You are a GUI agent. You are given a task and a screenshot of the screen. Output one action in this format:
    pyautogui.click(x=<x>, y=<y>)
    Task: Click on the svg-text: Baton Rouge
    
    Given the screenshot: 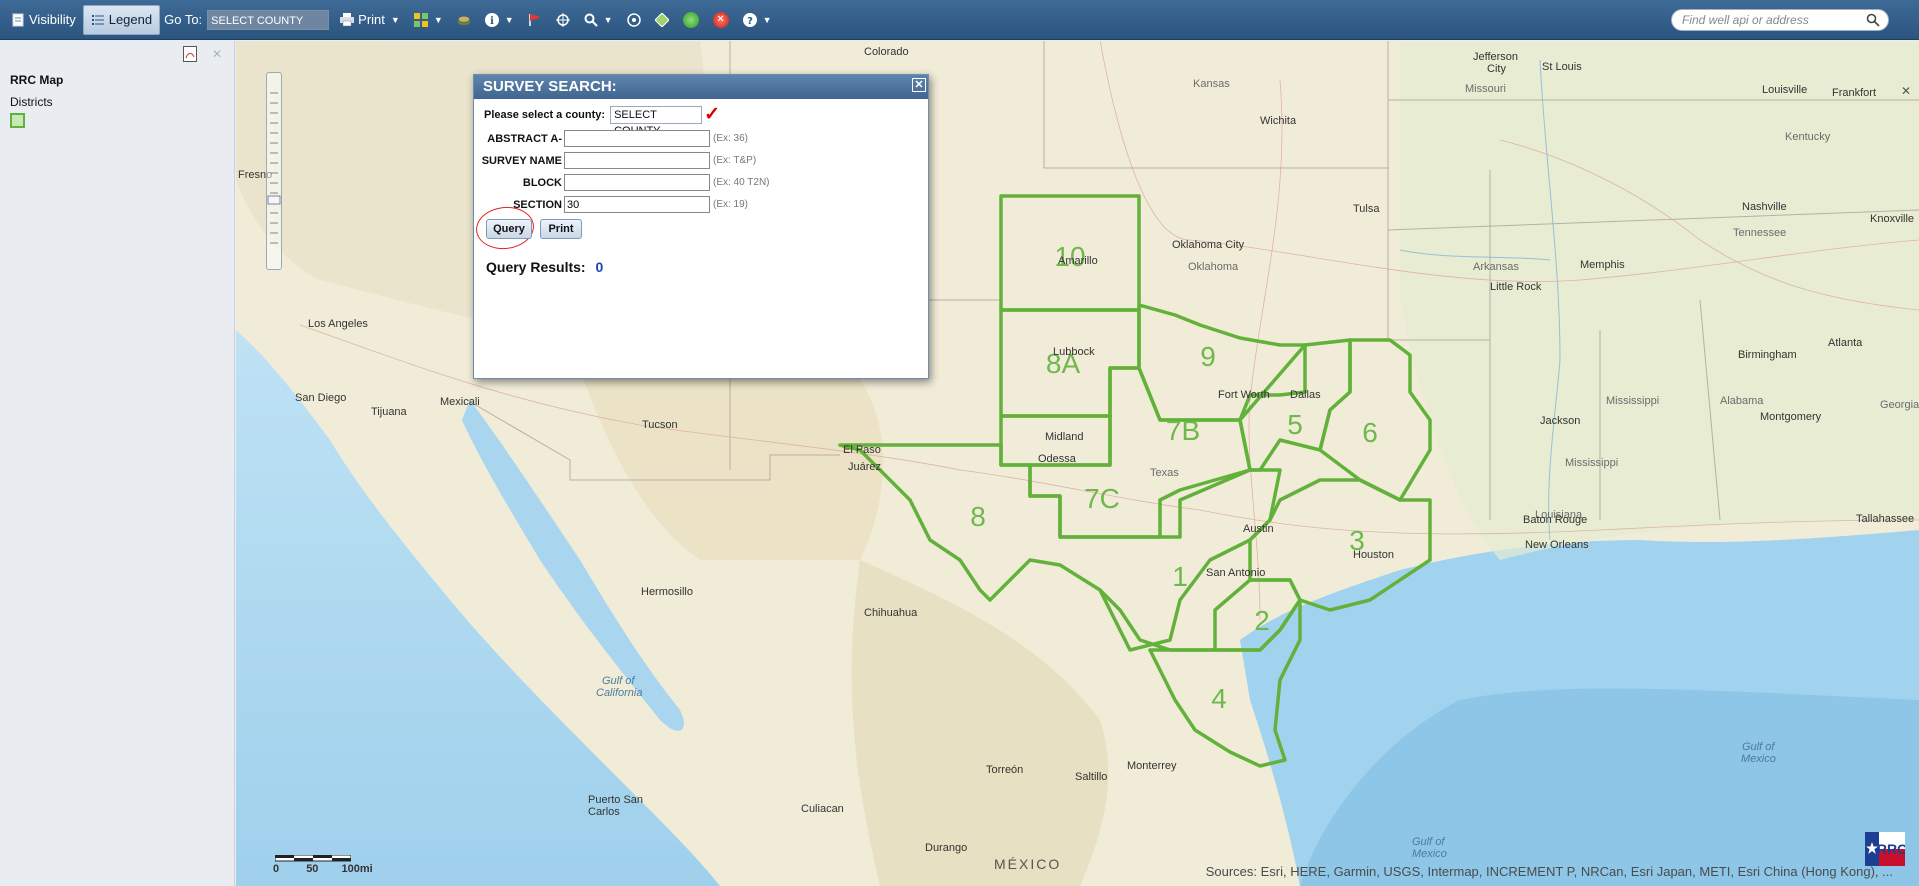 What is the action you would take?
    pyautogui.click(x=1555, y=520)
    